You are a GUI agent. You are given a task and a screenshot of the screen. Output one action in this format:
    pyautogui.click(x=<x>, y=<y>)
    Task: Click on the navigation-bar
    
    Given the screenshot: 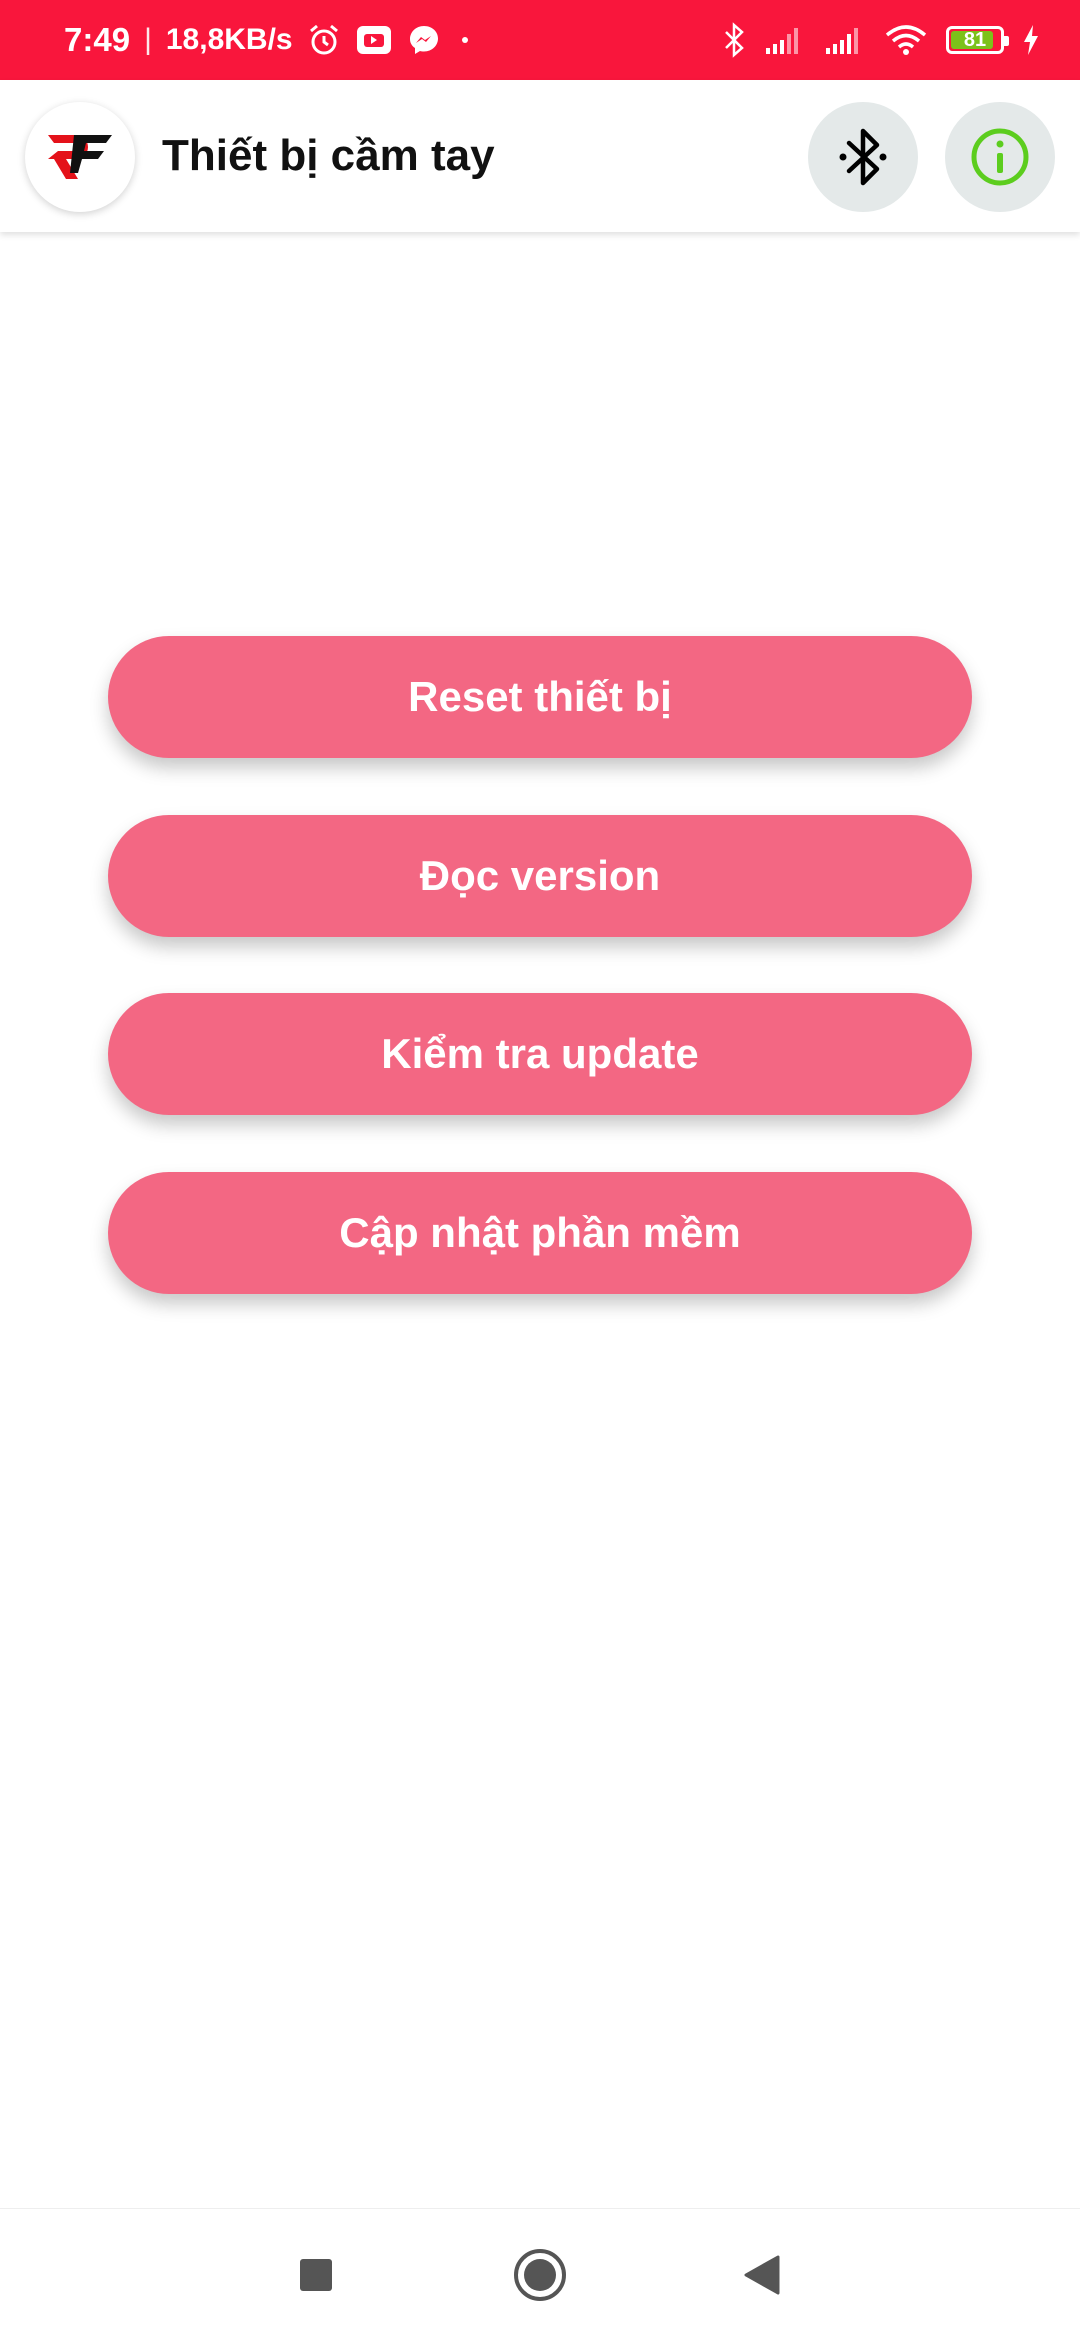 What is the action you would take?
    pyautogui.click(x=540, y=2274)
    